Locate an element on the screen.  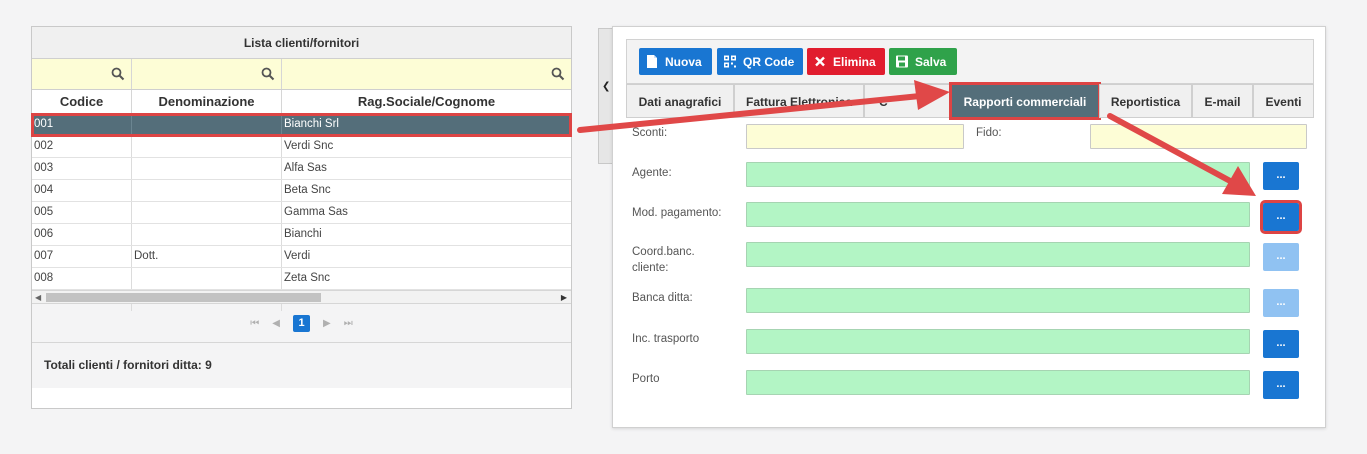
fido-input is located at coordinates (1198, 136).